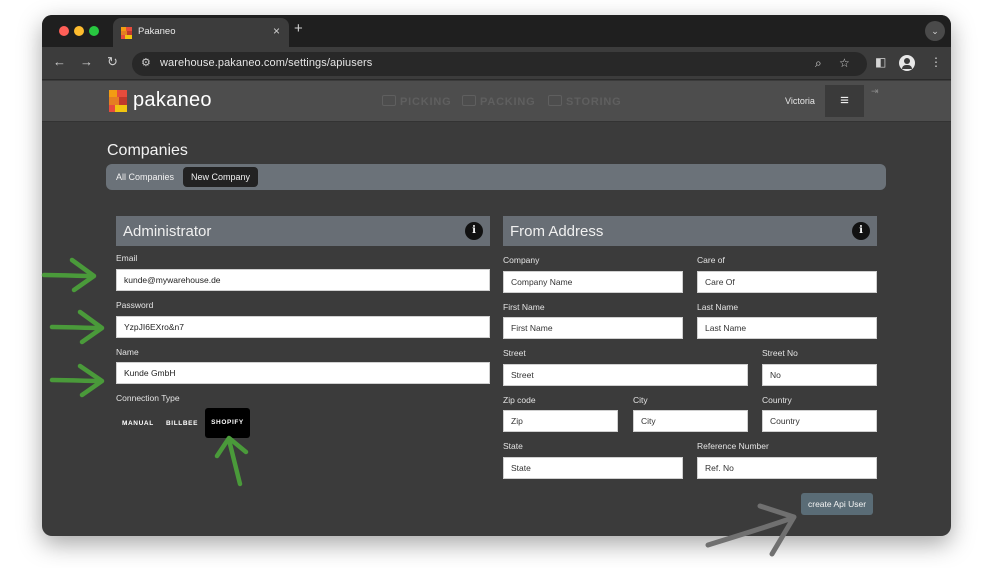  Describe the element at coordinates (389, 100) in the screenshot. I see `basket-icon` at that location.